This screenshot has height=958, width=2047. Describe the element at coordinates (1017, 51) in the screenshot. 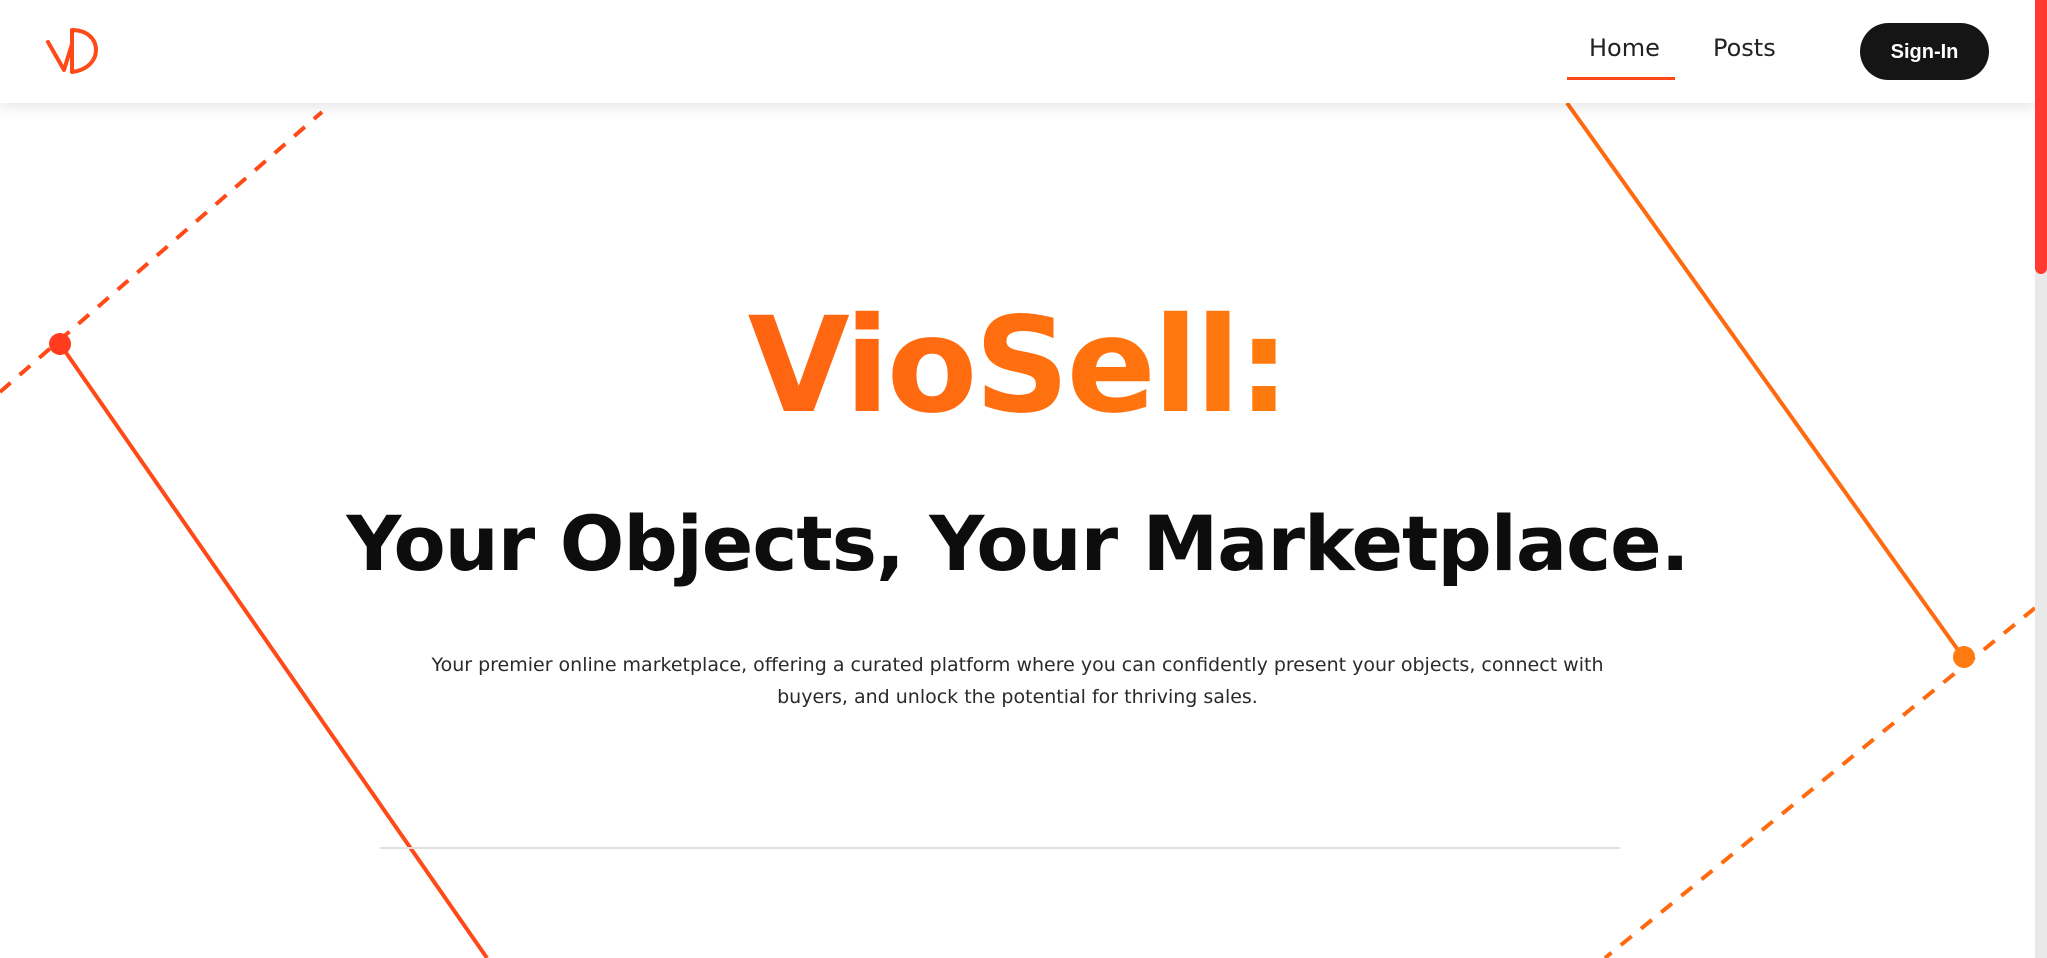

I see `top-navbar: Home Posts Sign-In` at that location.